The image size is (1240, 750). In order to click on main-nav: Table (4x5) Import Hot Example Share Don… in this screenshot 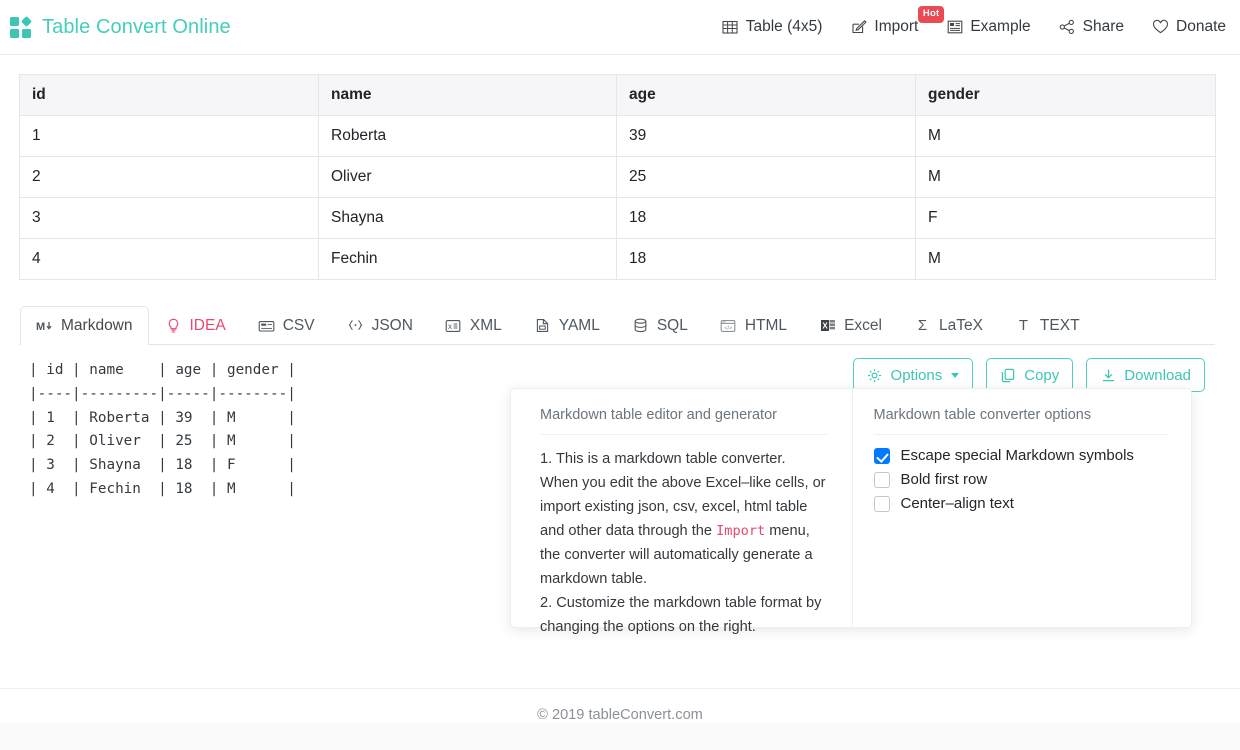, I will do `click(974, 21)`.